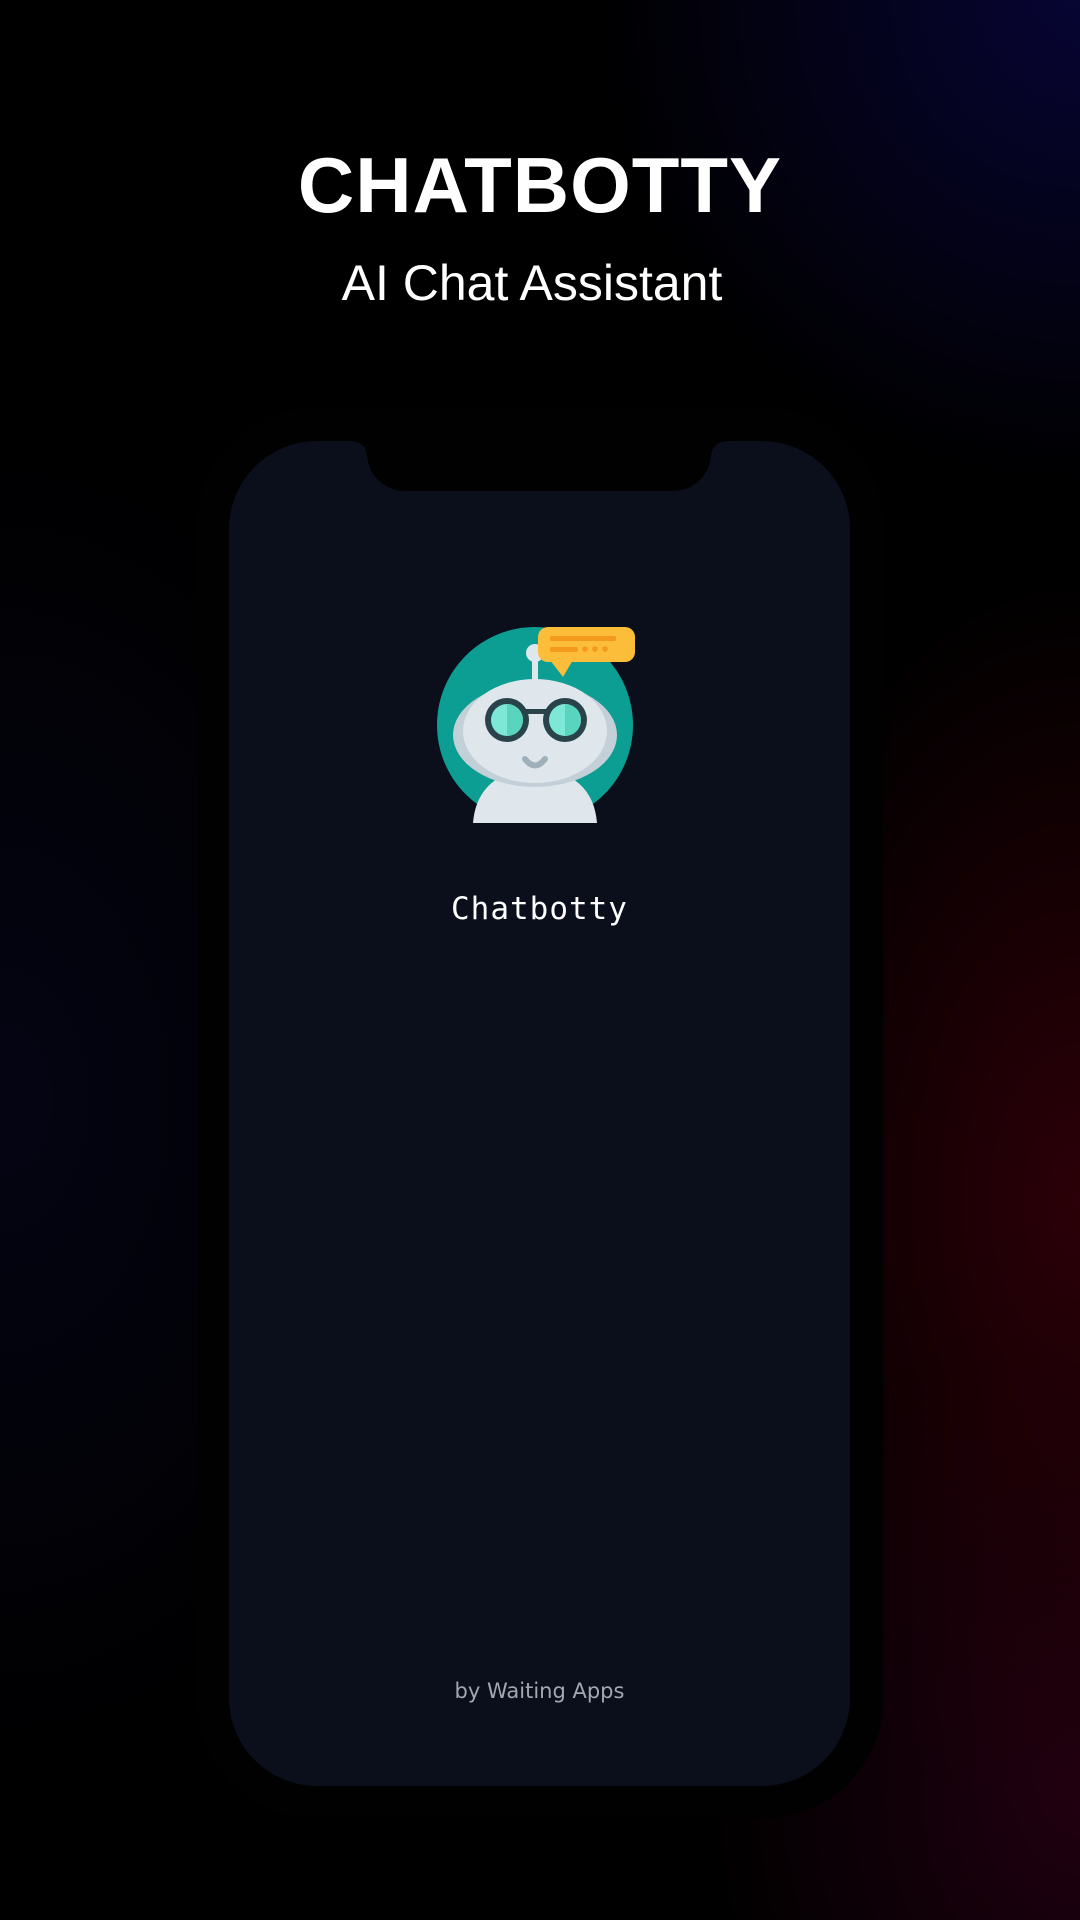 Image resolution: width=1080 pixels, height=1920 pixels. I want to click on robot-chat-bubble-icon, so click(536, 725).